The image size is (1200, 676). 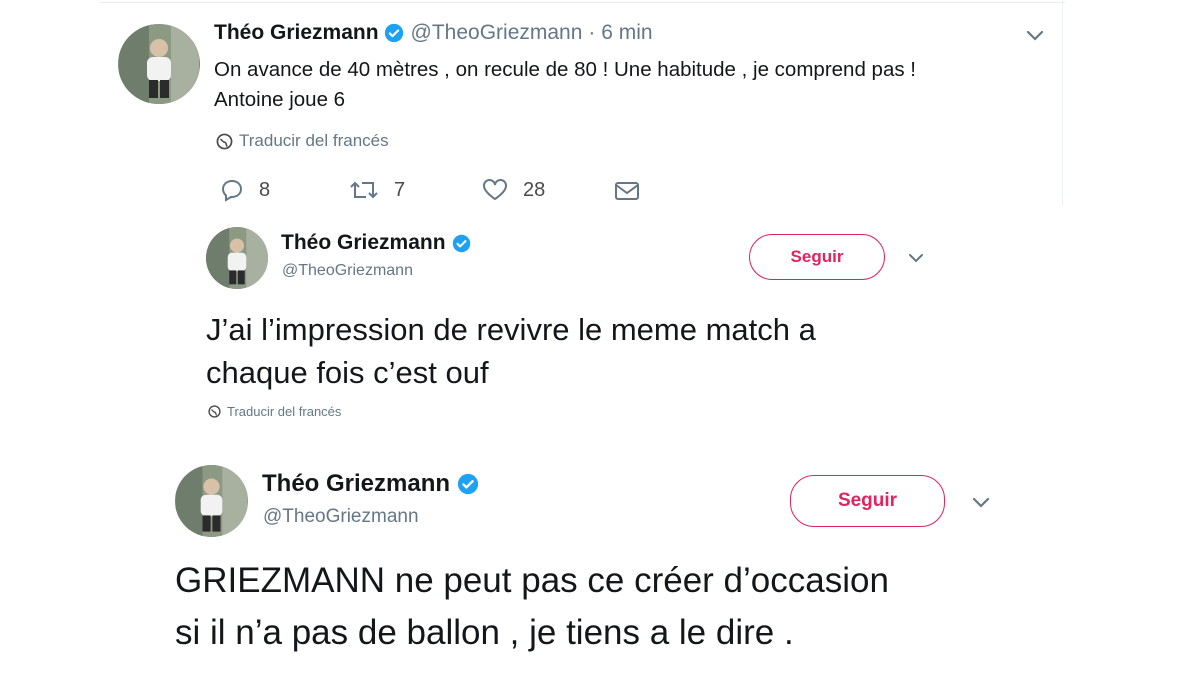 What do you see at coordinates (620, 33) in the screenshot?
I see `tweet-timestamp: · 6 min` at bounding box center [620, 33].